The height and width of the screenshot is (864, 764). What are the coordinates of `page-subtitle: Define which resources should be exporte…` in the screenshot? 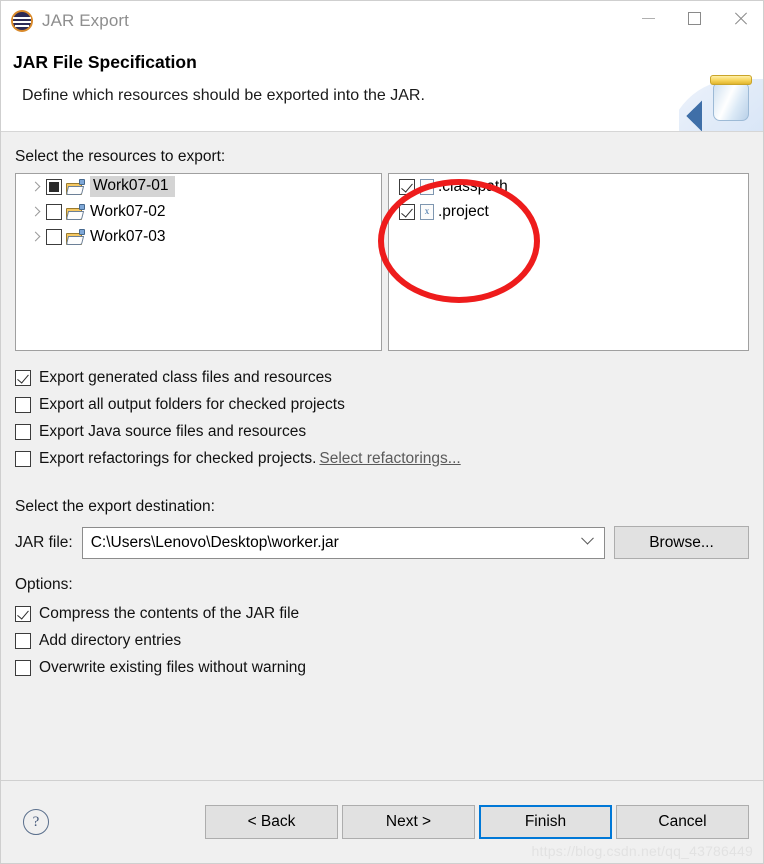 It's located at (223, 95).